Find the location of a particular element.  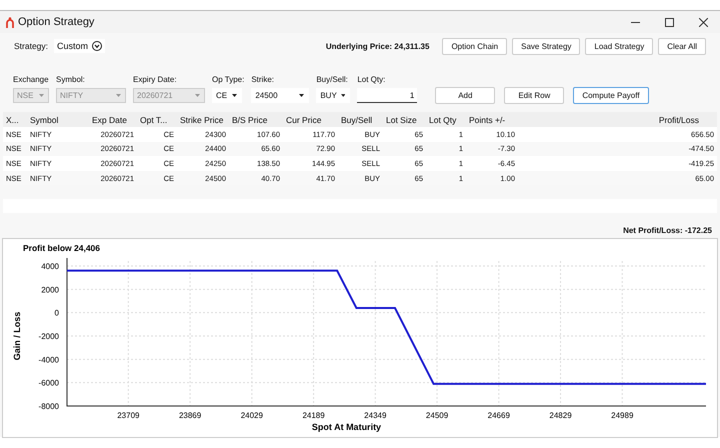

chevron-down-icon is located at coordinates (97, 46).